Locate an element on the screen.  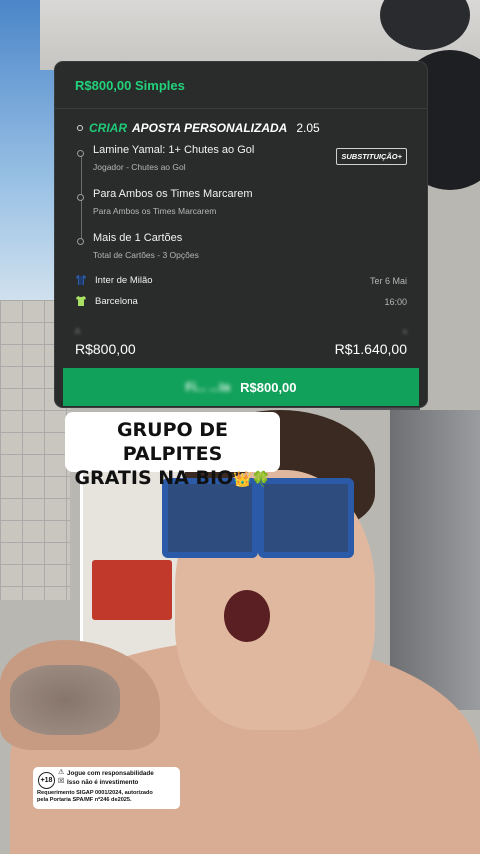
place-bet-amount: R$800,00 is located at coordinates (268, 387).